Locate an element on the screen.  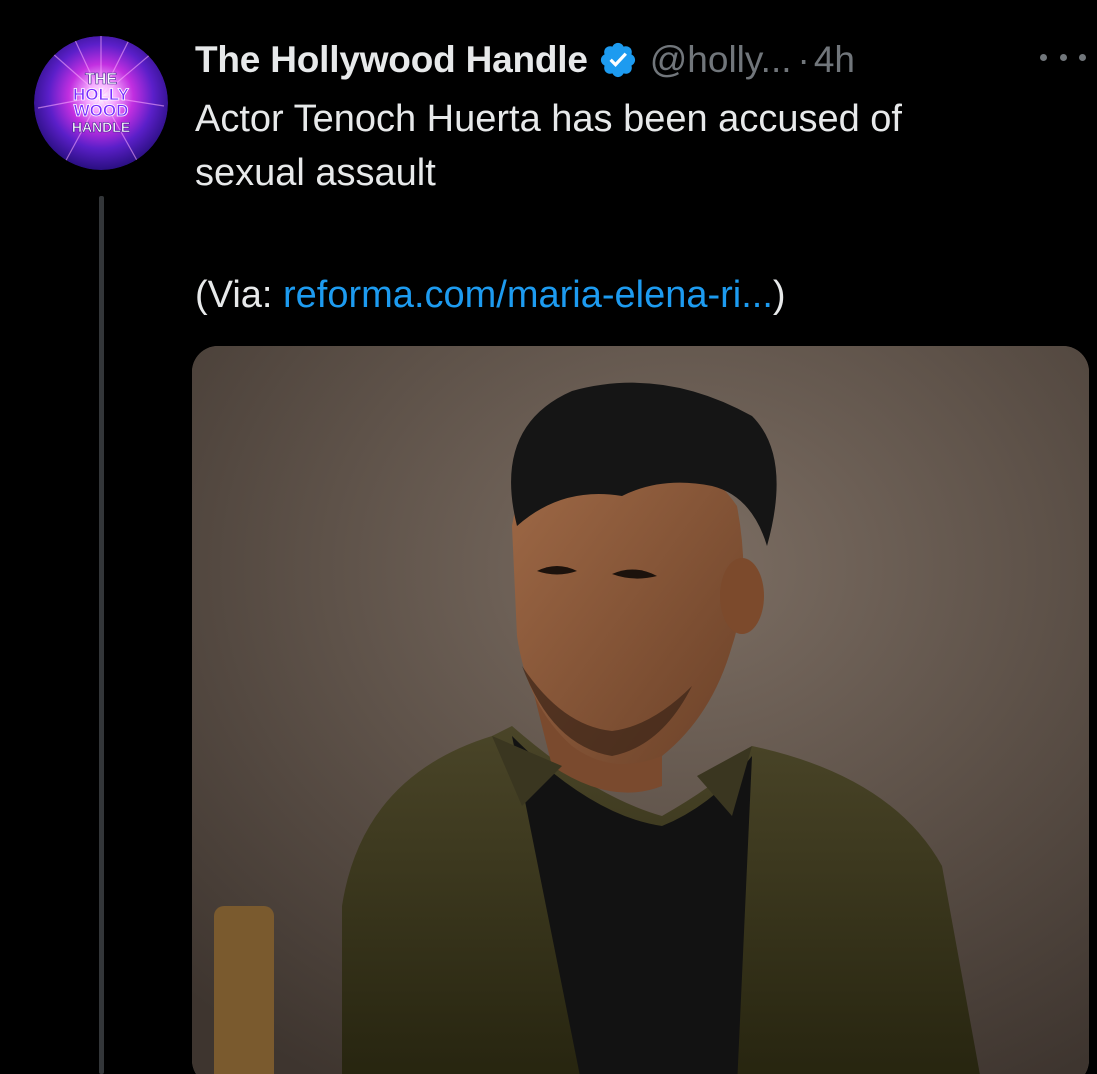
tweet-text-line: sexual assault is located at coordinates (315, 173).